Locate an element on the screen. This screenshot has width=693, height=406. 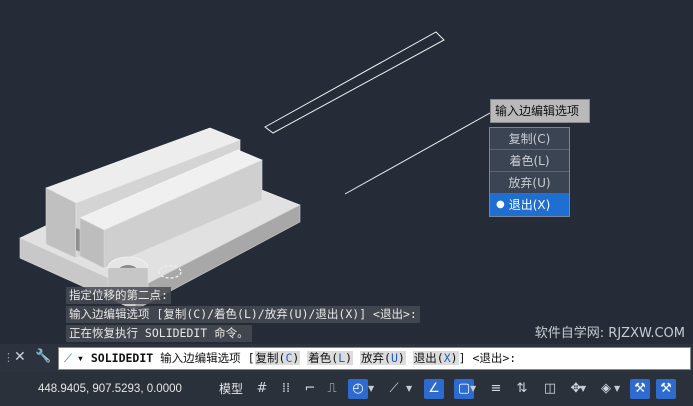
moved-edge-wireframe is located at coordinates (354, 82).